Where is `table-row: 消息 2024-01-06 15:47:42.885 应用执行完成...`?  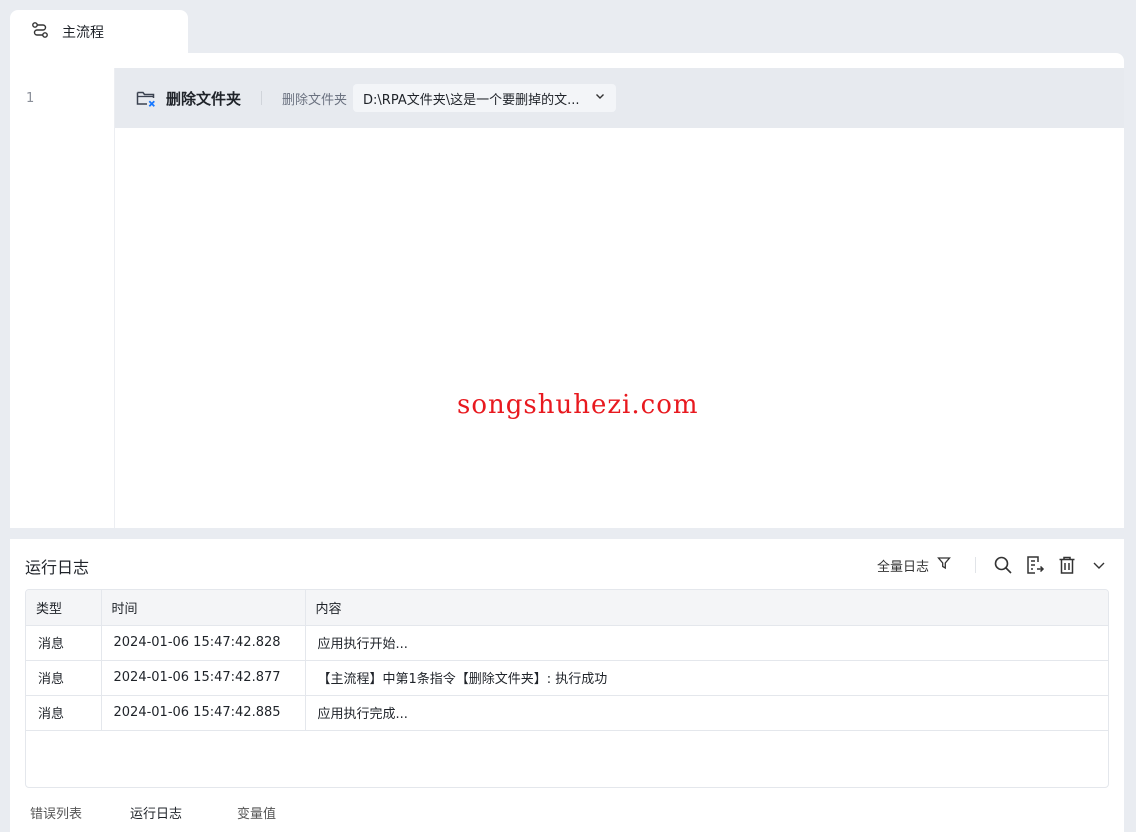 table-row: 消息 2024-01-06 15:47:42.885 应用执行完成... is located at coordinates (567, 713).